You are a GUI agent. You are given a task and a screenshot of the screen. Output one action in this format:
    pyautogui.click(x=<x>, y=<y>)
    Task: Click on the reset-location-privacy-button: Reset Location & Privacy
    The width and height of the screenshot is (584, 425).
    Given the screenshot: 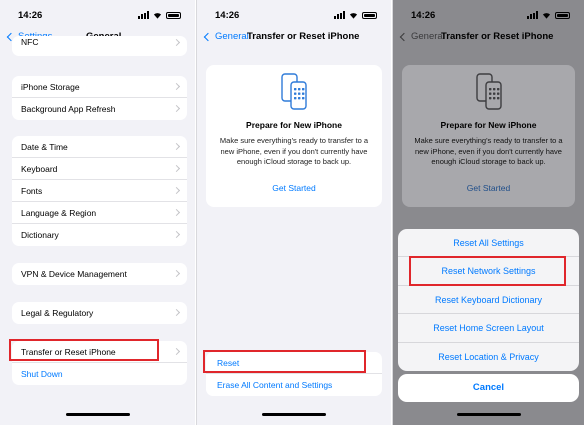 What is the action you would take?
    pyautogui.click(x=488, y=357)
    